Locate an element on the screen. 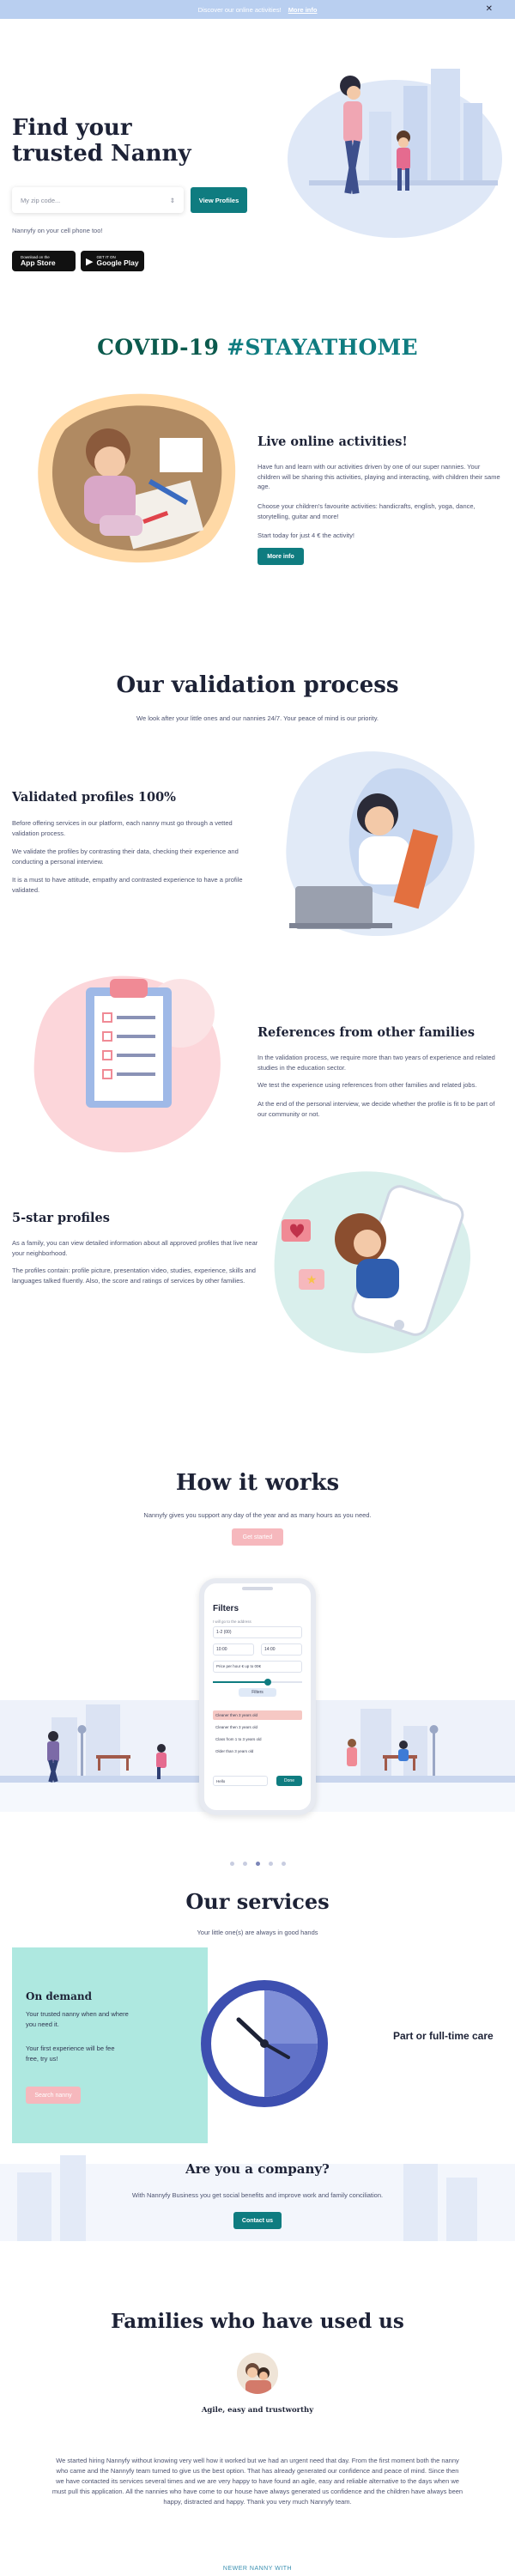 Image resolution: width=515 pixels, height=2576 pixels. hero-subtitle: Nannyfy on your cell phone too! is located at coordinates (57, 230).